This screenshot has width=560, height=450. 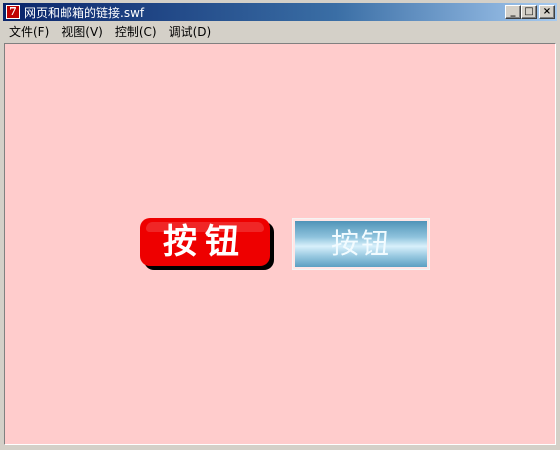 I want to click on red-button: 按钮, so click(x=205, y=242).